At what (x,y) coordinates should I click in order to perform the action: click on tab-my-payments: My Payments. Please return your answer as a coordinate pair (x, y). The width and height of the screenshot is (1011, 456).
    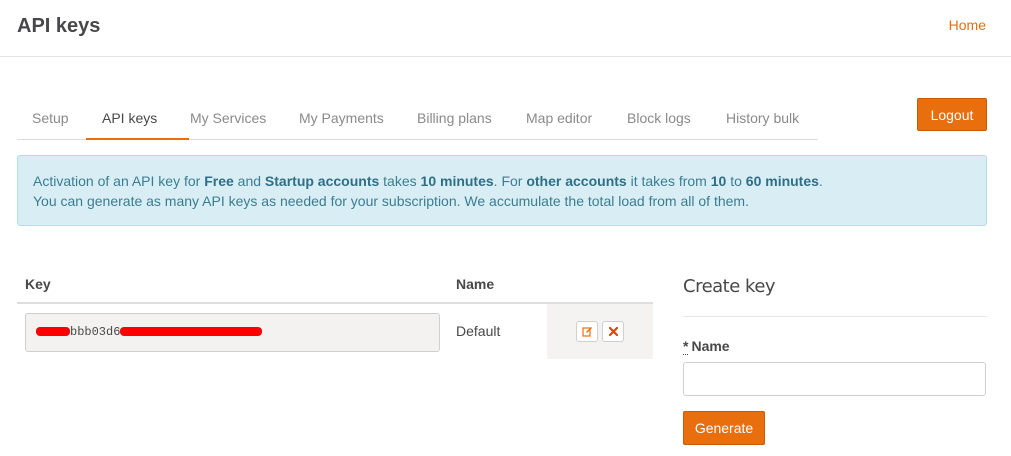
    Looking at the image, I should click on (341, 118).